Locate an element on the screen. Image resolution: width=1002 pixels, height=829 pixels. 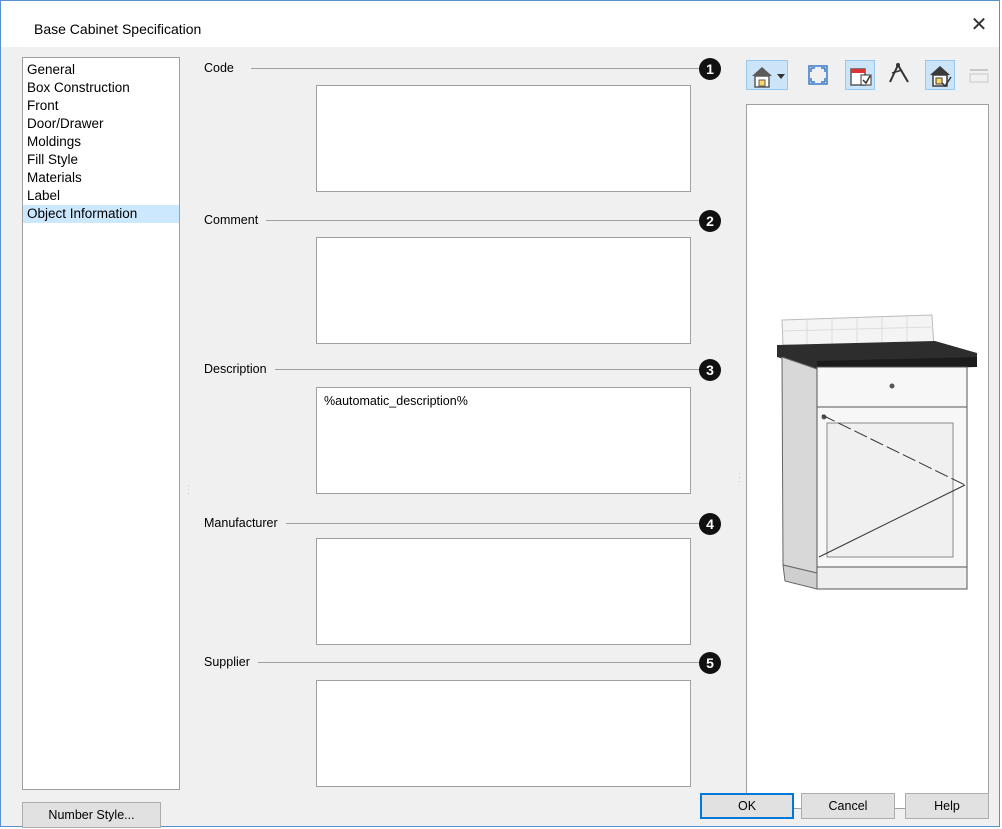
supplier-label: Supplier is located at coordinates (231, 662).